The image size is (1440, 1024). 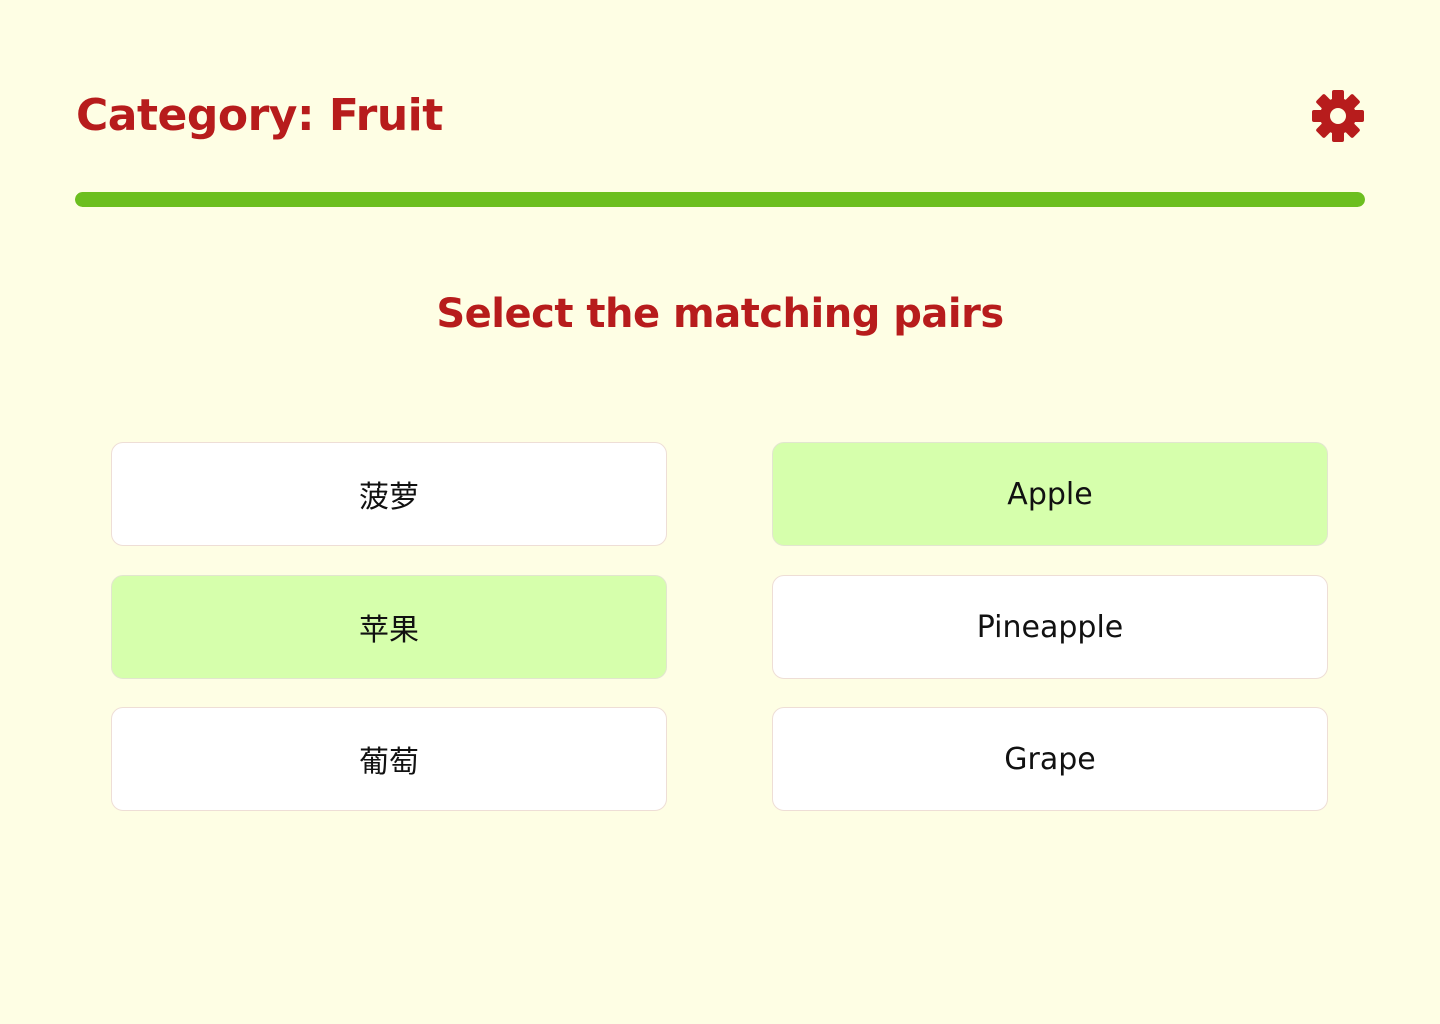 What do you see at coordinates (1050, 759) in the screenshot?
I see `word-card-right-3: Grape` at bounding box center [1050, 759].